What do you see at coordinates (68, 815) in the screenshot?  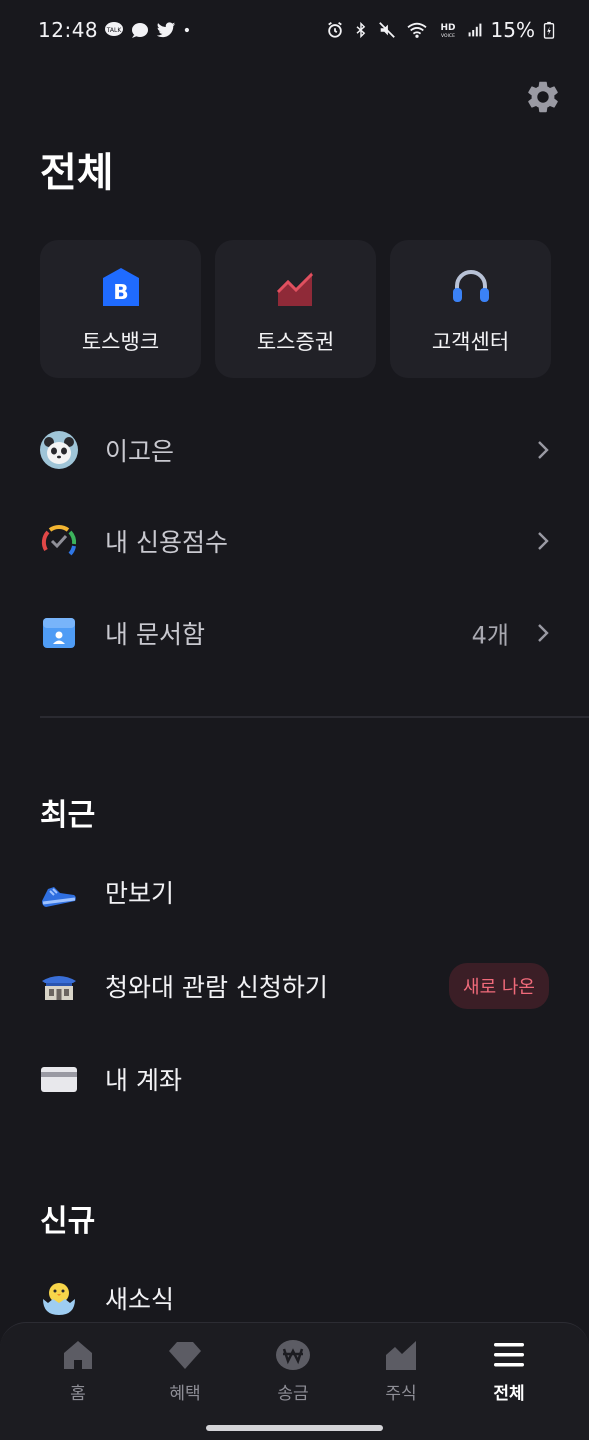 I see `section-title-recent: 최근` at bounding box center [68, 815].